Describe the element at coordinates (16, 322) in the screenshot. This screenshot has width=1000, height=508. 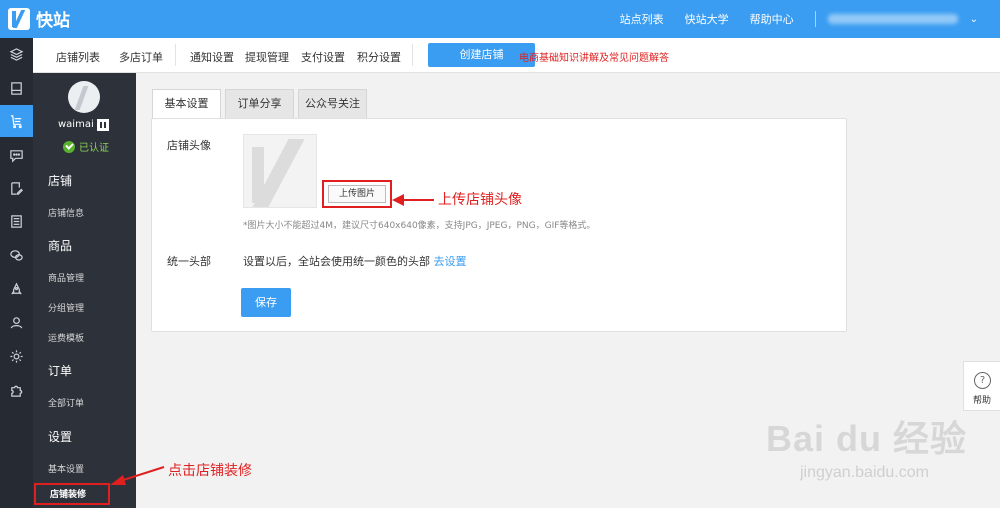
I see `user-icon` at that location.